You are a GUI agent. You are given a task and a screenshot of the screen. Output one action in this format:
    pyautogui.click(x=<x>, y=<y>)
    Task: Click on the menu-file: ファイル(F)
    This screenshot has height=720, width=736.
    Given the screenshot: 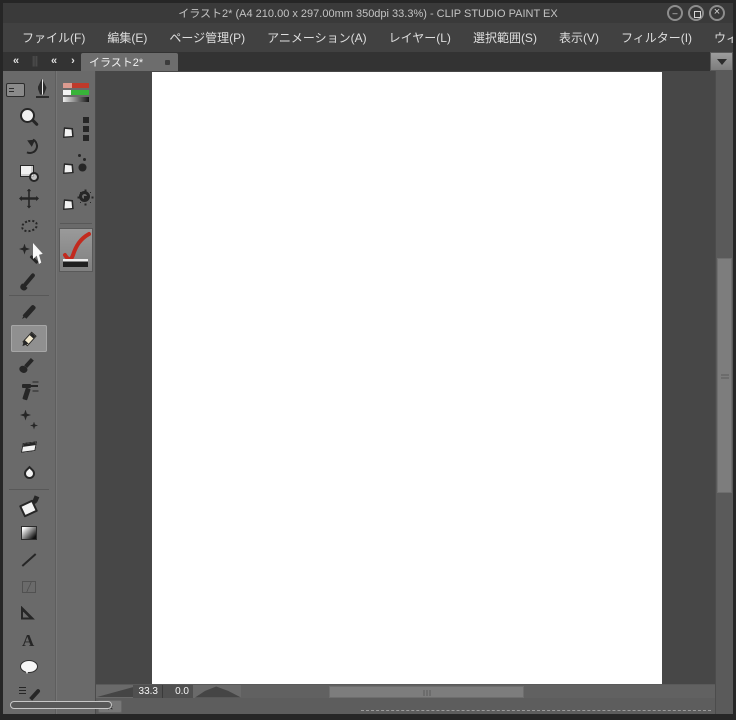 What is the action you would take?
    pyautogui.click(x=53, y=37)
    